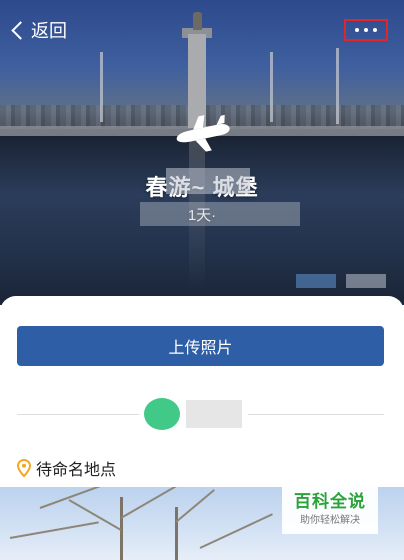 This screenshot has width=404, height=560. Describe the element at coordinates (200, 346) in the screenshot. I see `upload-photo-button: 上传照片` at that location.